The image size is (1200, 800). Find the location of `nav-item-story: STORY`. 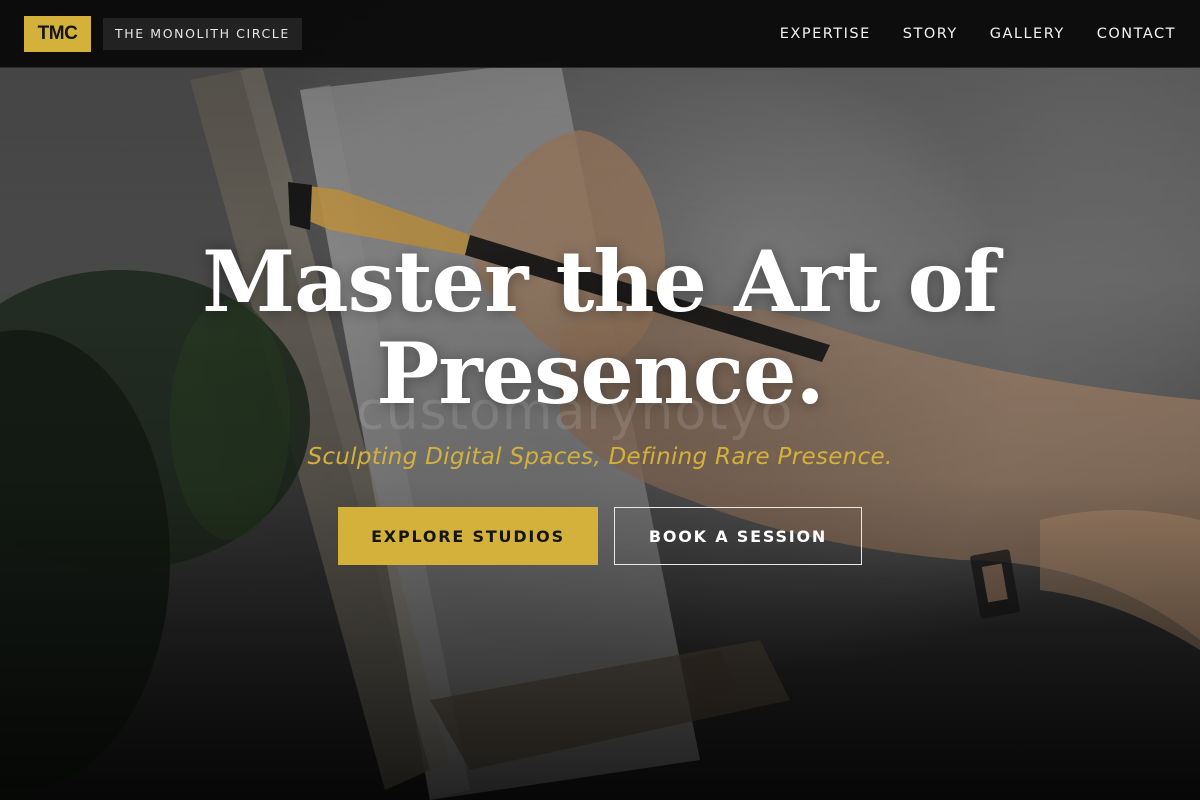

nav-item-story: STORY is located at coordinates (930, 34).